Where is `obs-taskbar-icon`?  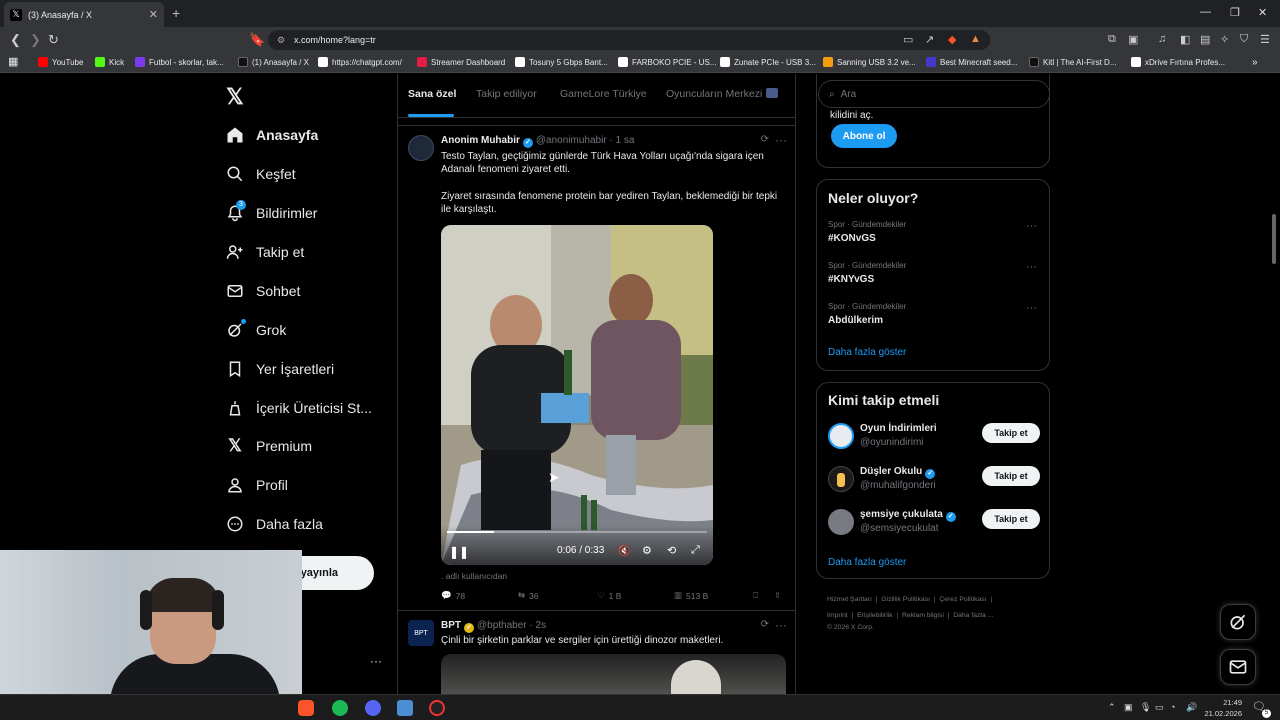 obs-taskbar-icon is located at coordinates (437, 708).